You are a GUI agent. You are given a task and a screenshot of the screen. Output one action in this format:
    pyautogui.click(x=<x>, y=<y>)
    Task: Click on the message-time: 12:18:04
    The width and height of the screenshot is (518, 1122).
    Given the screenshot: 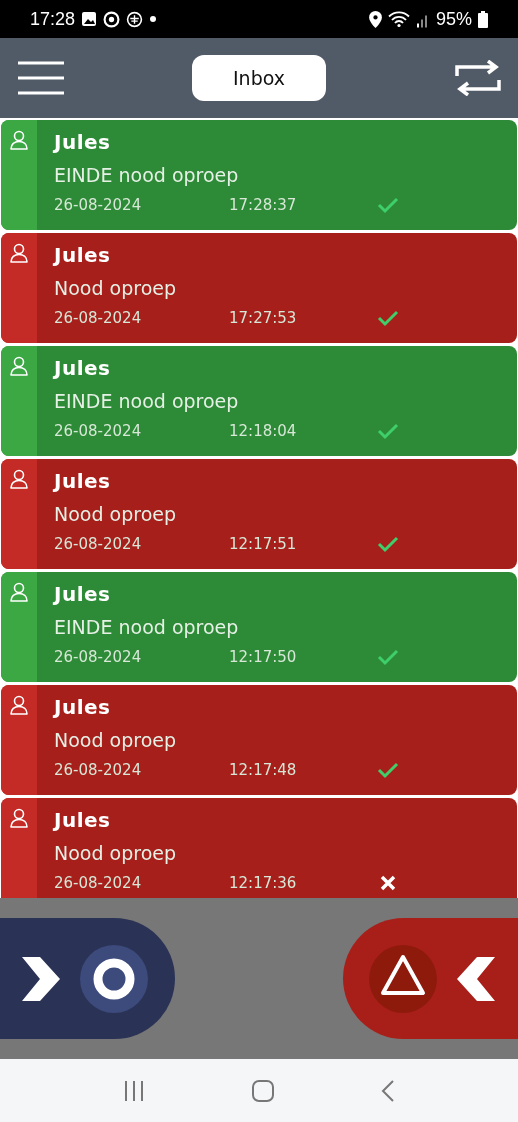 What is the action you would take?
    pyautogui.click(x=263, y=431)
    